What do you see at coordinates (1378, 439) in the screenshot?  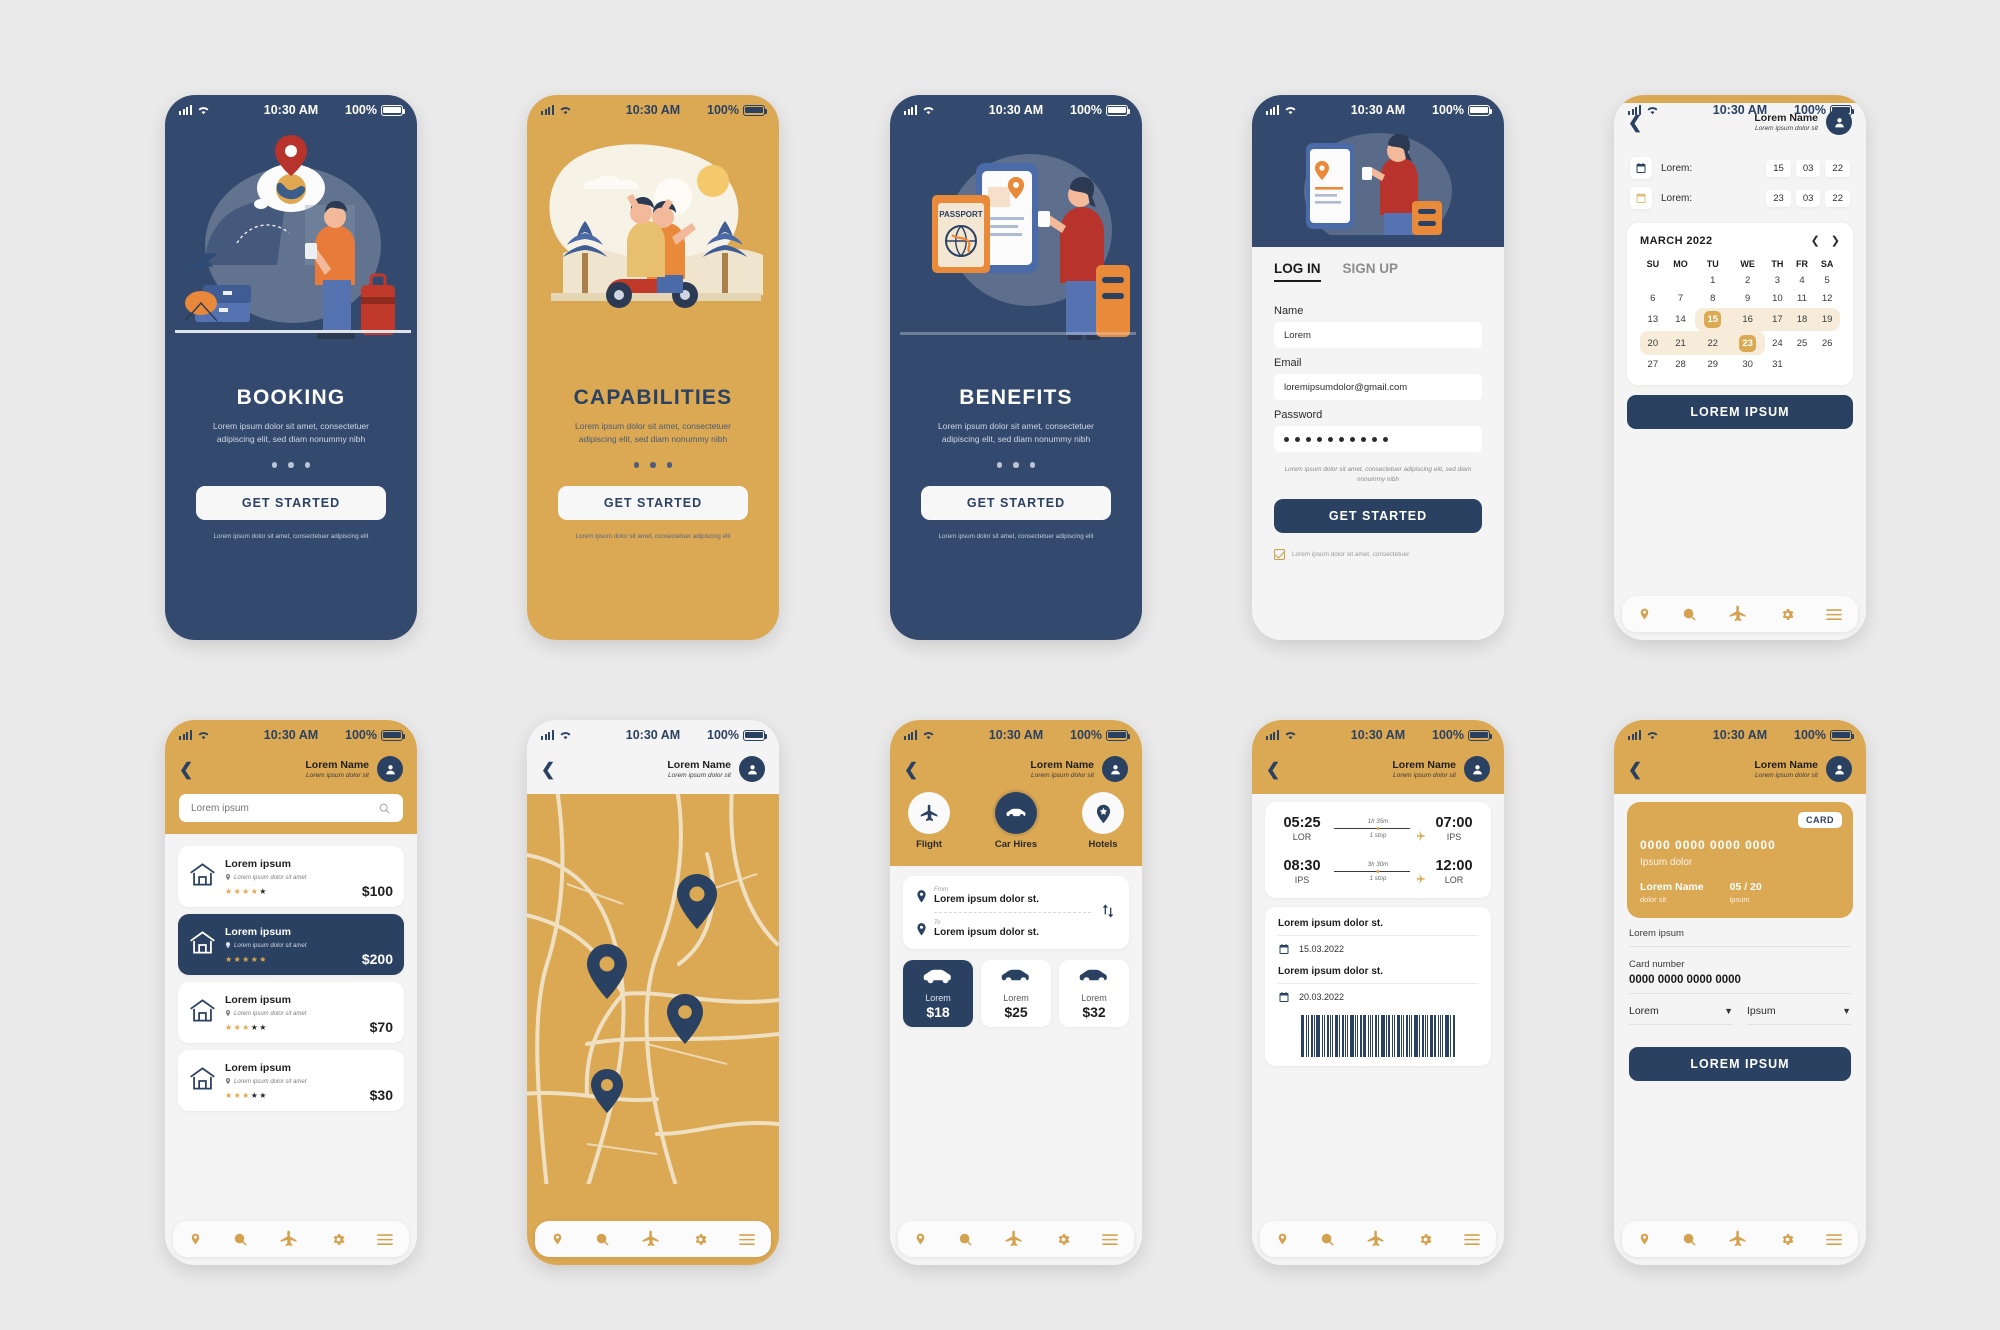 I see `password-field` at bounding box center [1378, 439].